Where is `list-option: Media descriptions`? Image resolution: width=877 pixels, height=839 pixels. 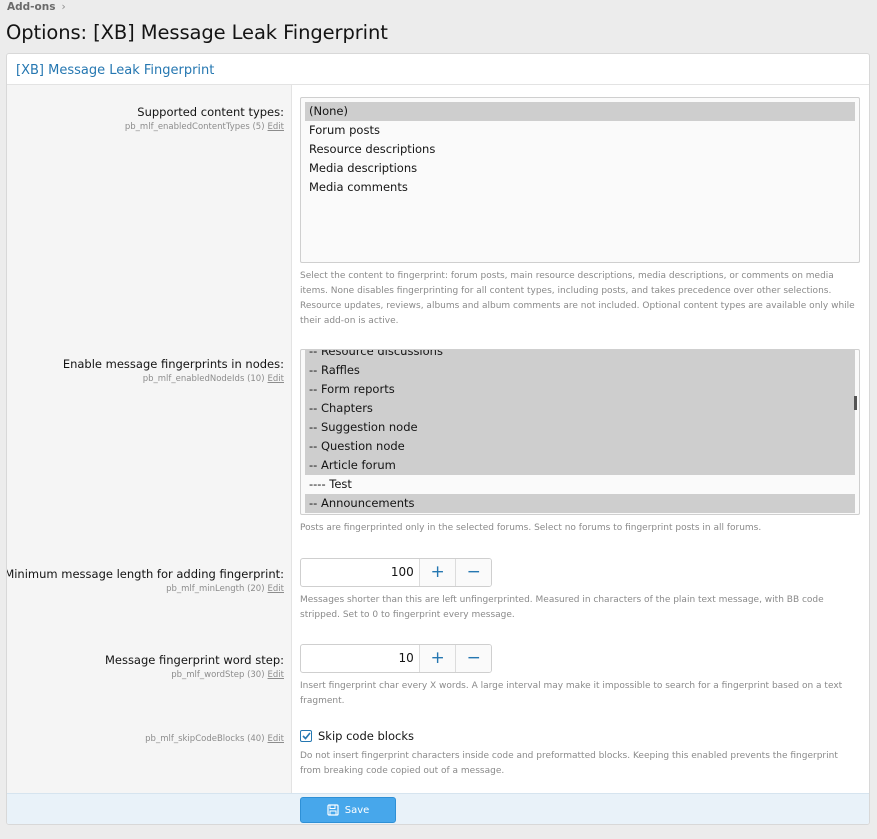
list-option: Media descriptions is located at coordinates (580, 168).